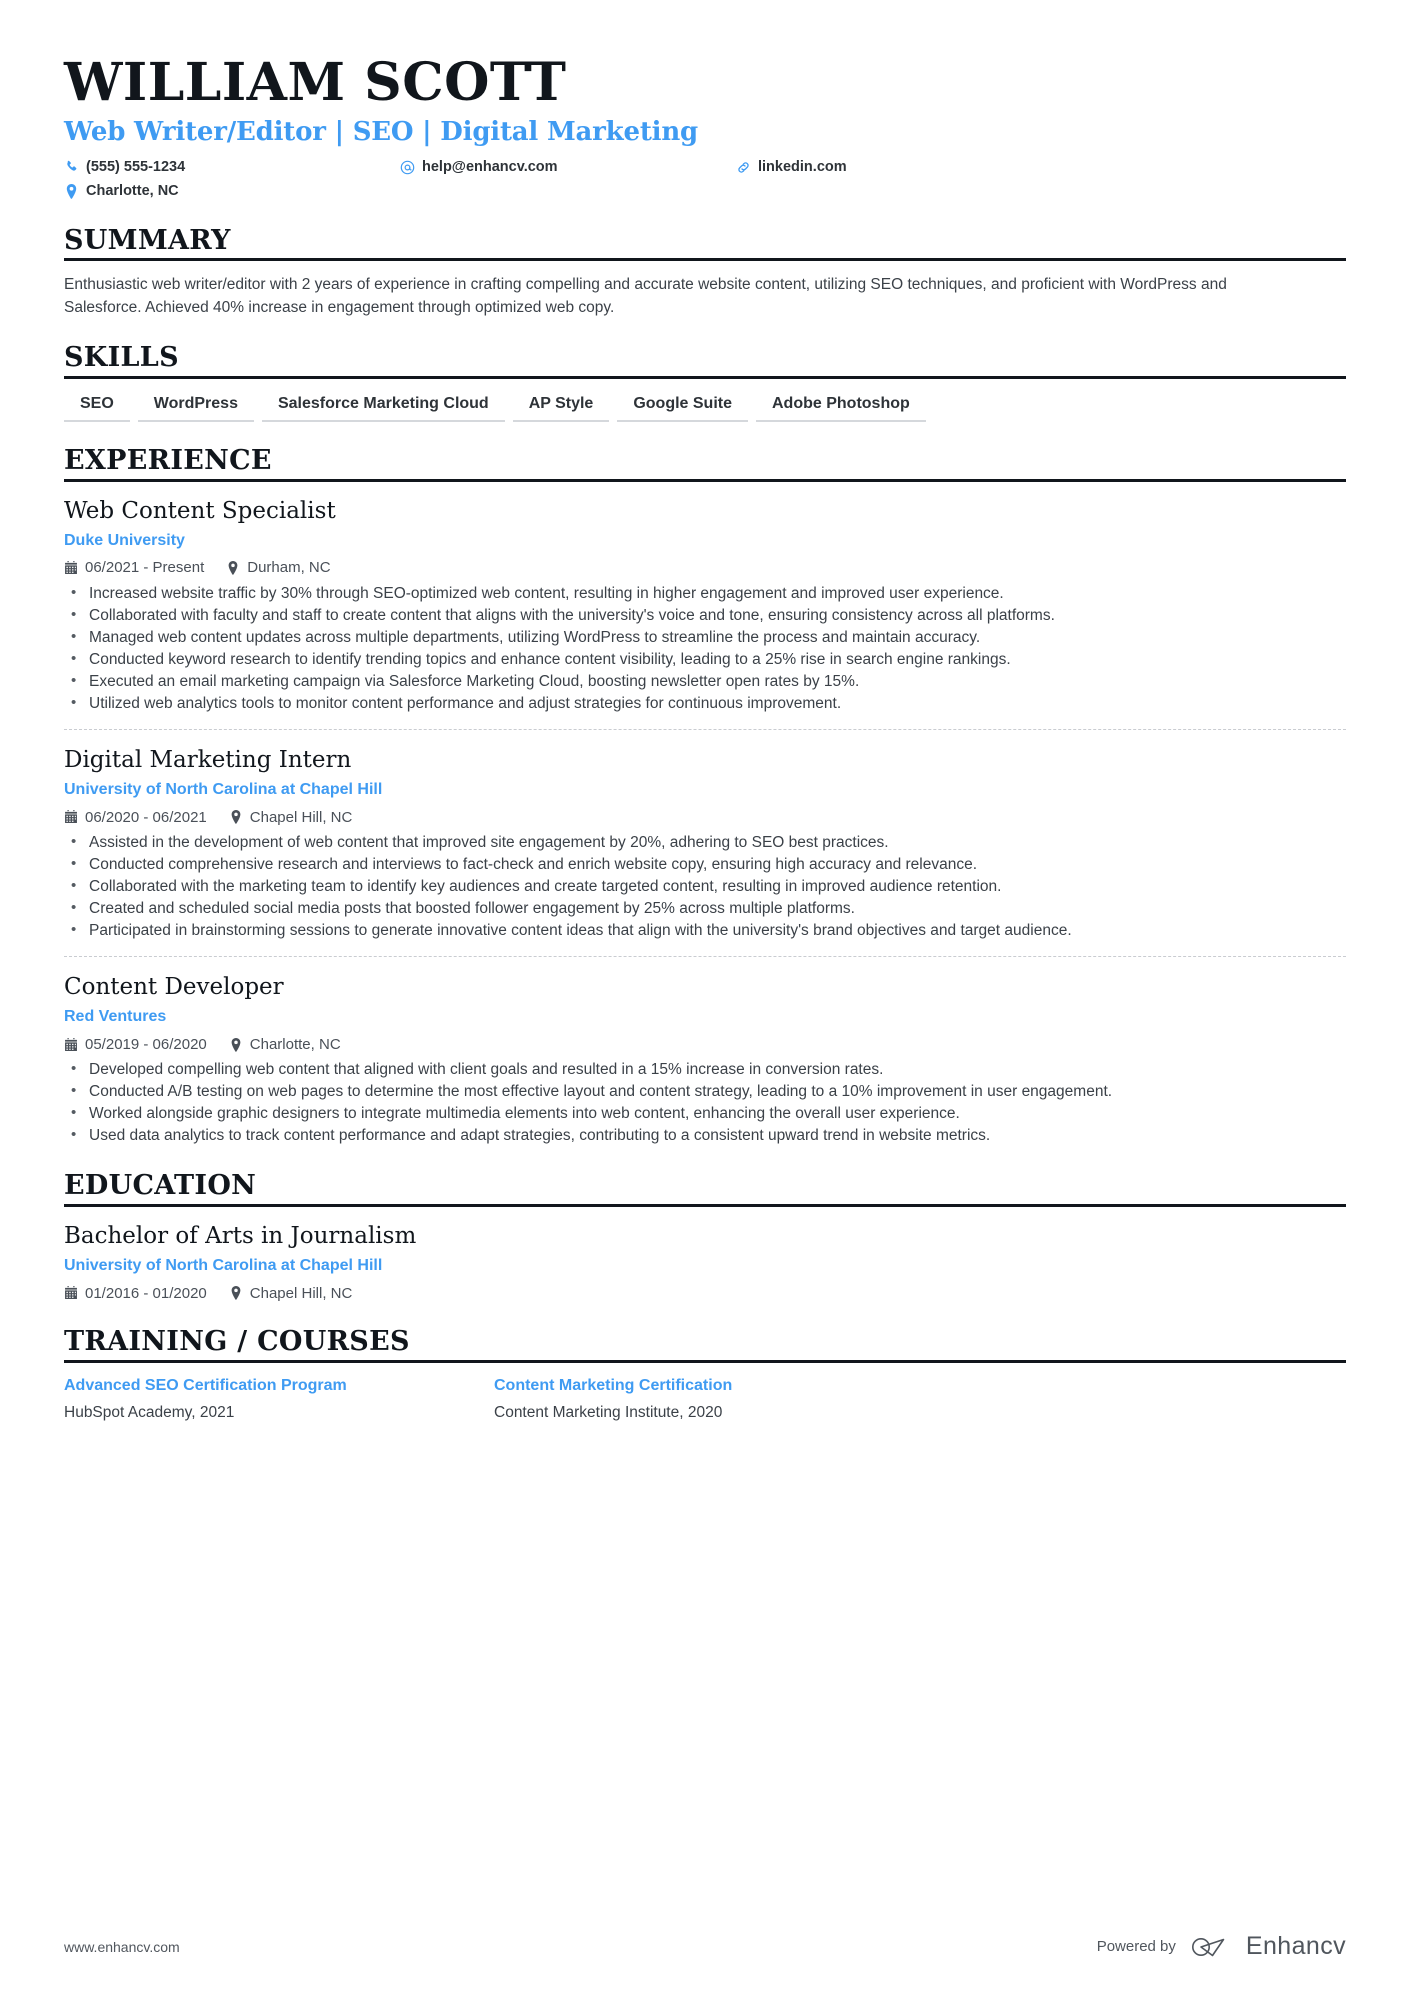 This screenshot has height=1995, width=1410. What do you see at coordinates (682, 407) in the screenshot?
I see `skill-item: Google Suite` at bounding box center [682, 407].